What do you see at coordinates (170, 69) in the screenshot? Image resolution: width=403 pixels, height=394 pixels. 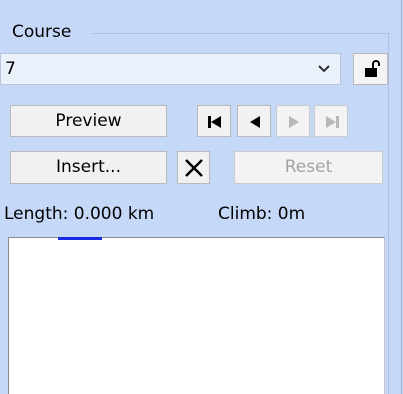 I see `course-select: 7` at bounding box center [170, 69].